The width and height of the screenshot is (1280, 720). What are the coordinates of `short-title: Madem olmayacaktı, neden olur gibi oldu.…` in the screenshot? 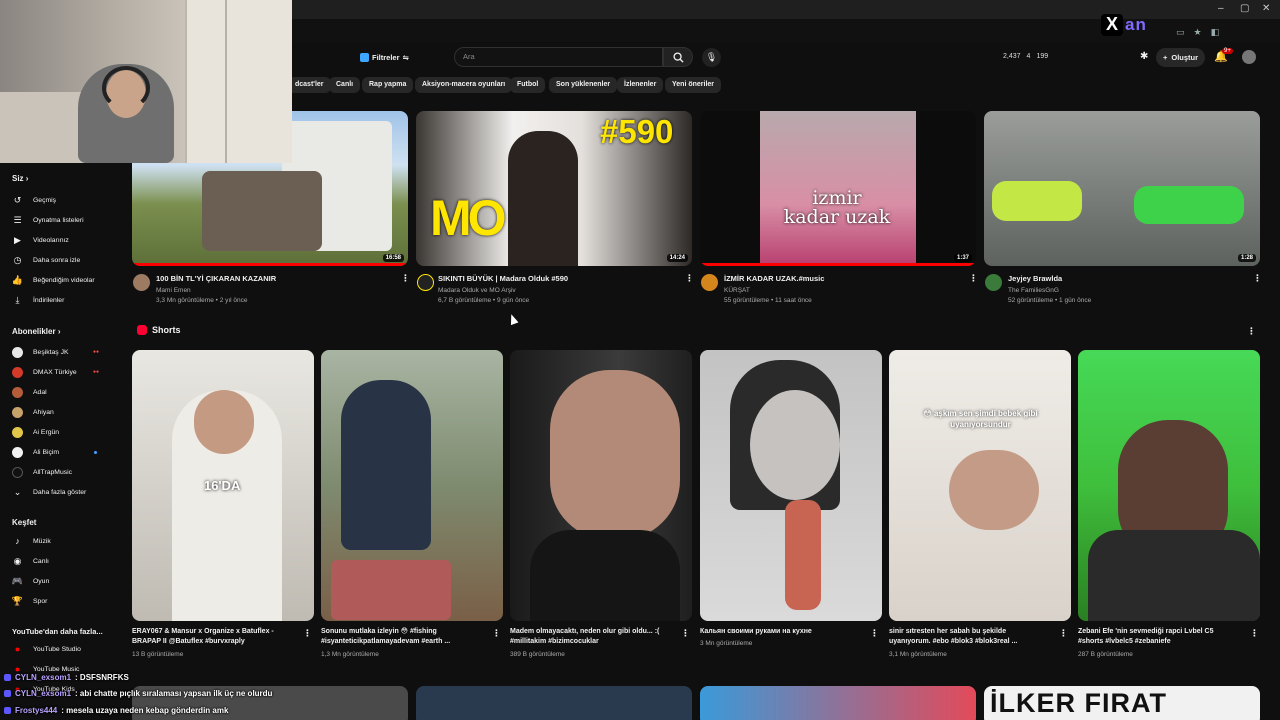 It's located at (590, 637).